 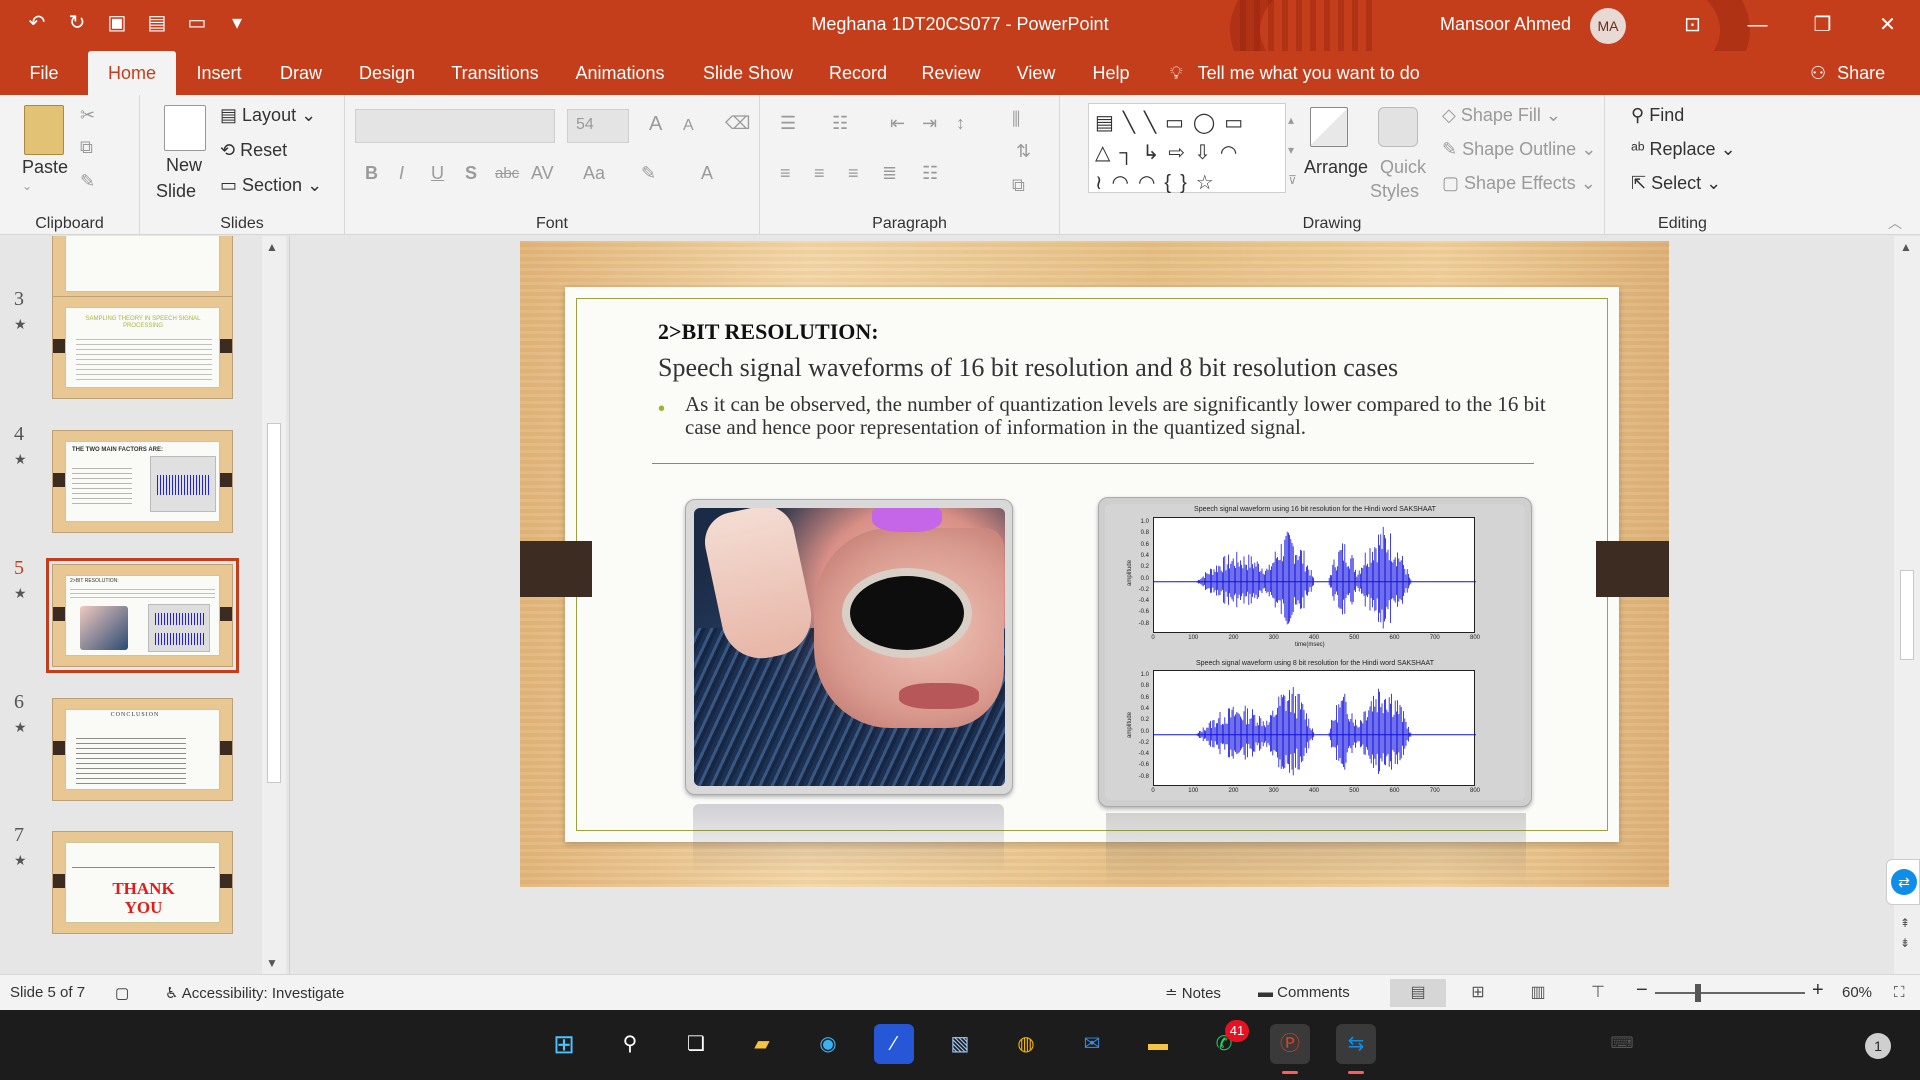 What do you see at coordinates (1692, 25) in the screenshot?
I see `ribbon-display-icon: ⊡` at bounding box center [1692, 25].